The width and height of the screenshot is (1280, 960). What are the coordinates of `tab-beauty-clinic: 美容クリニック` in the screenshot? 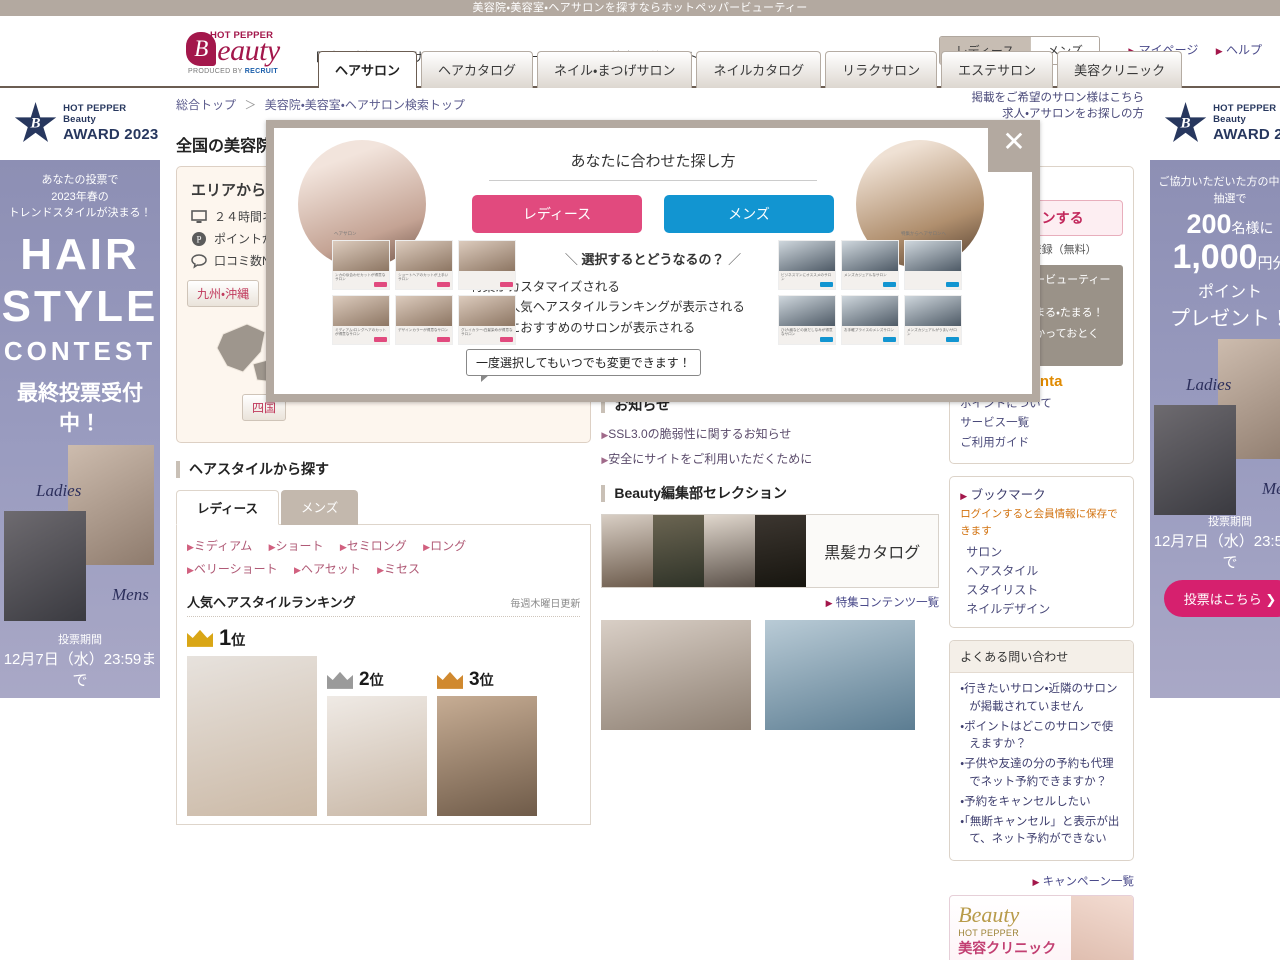 It's located at (1120, 69).